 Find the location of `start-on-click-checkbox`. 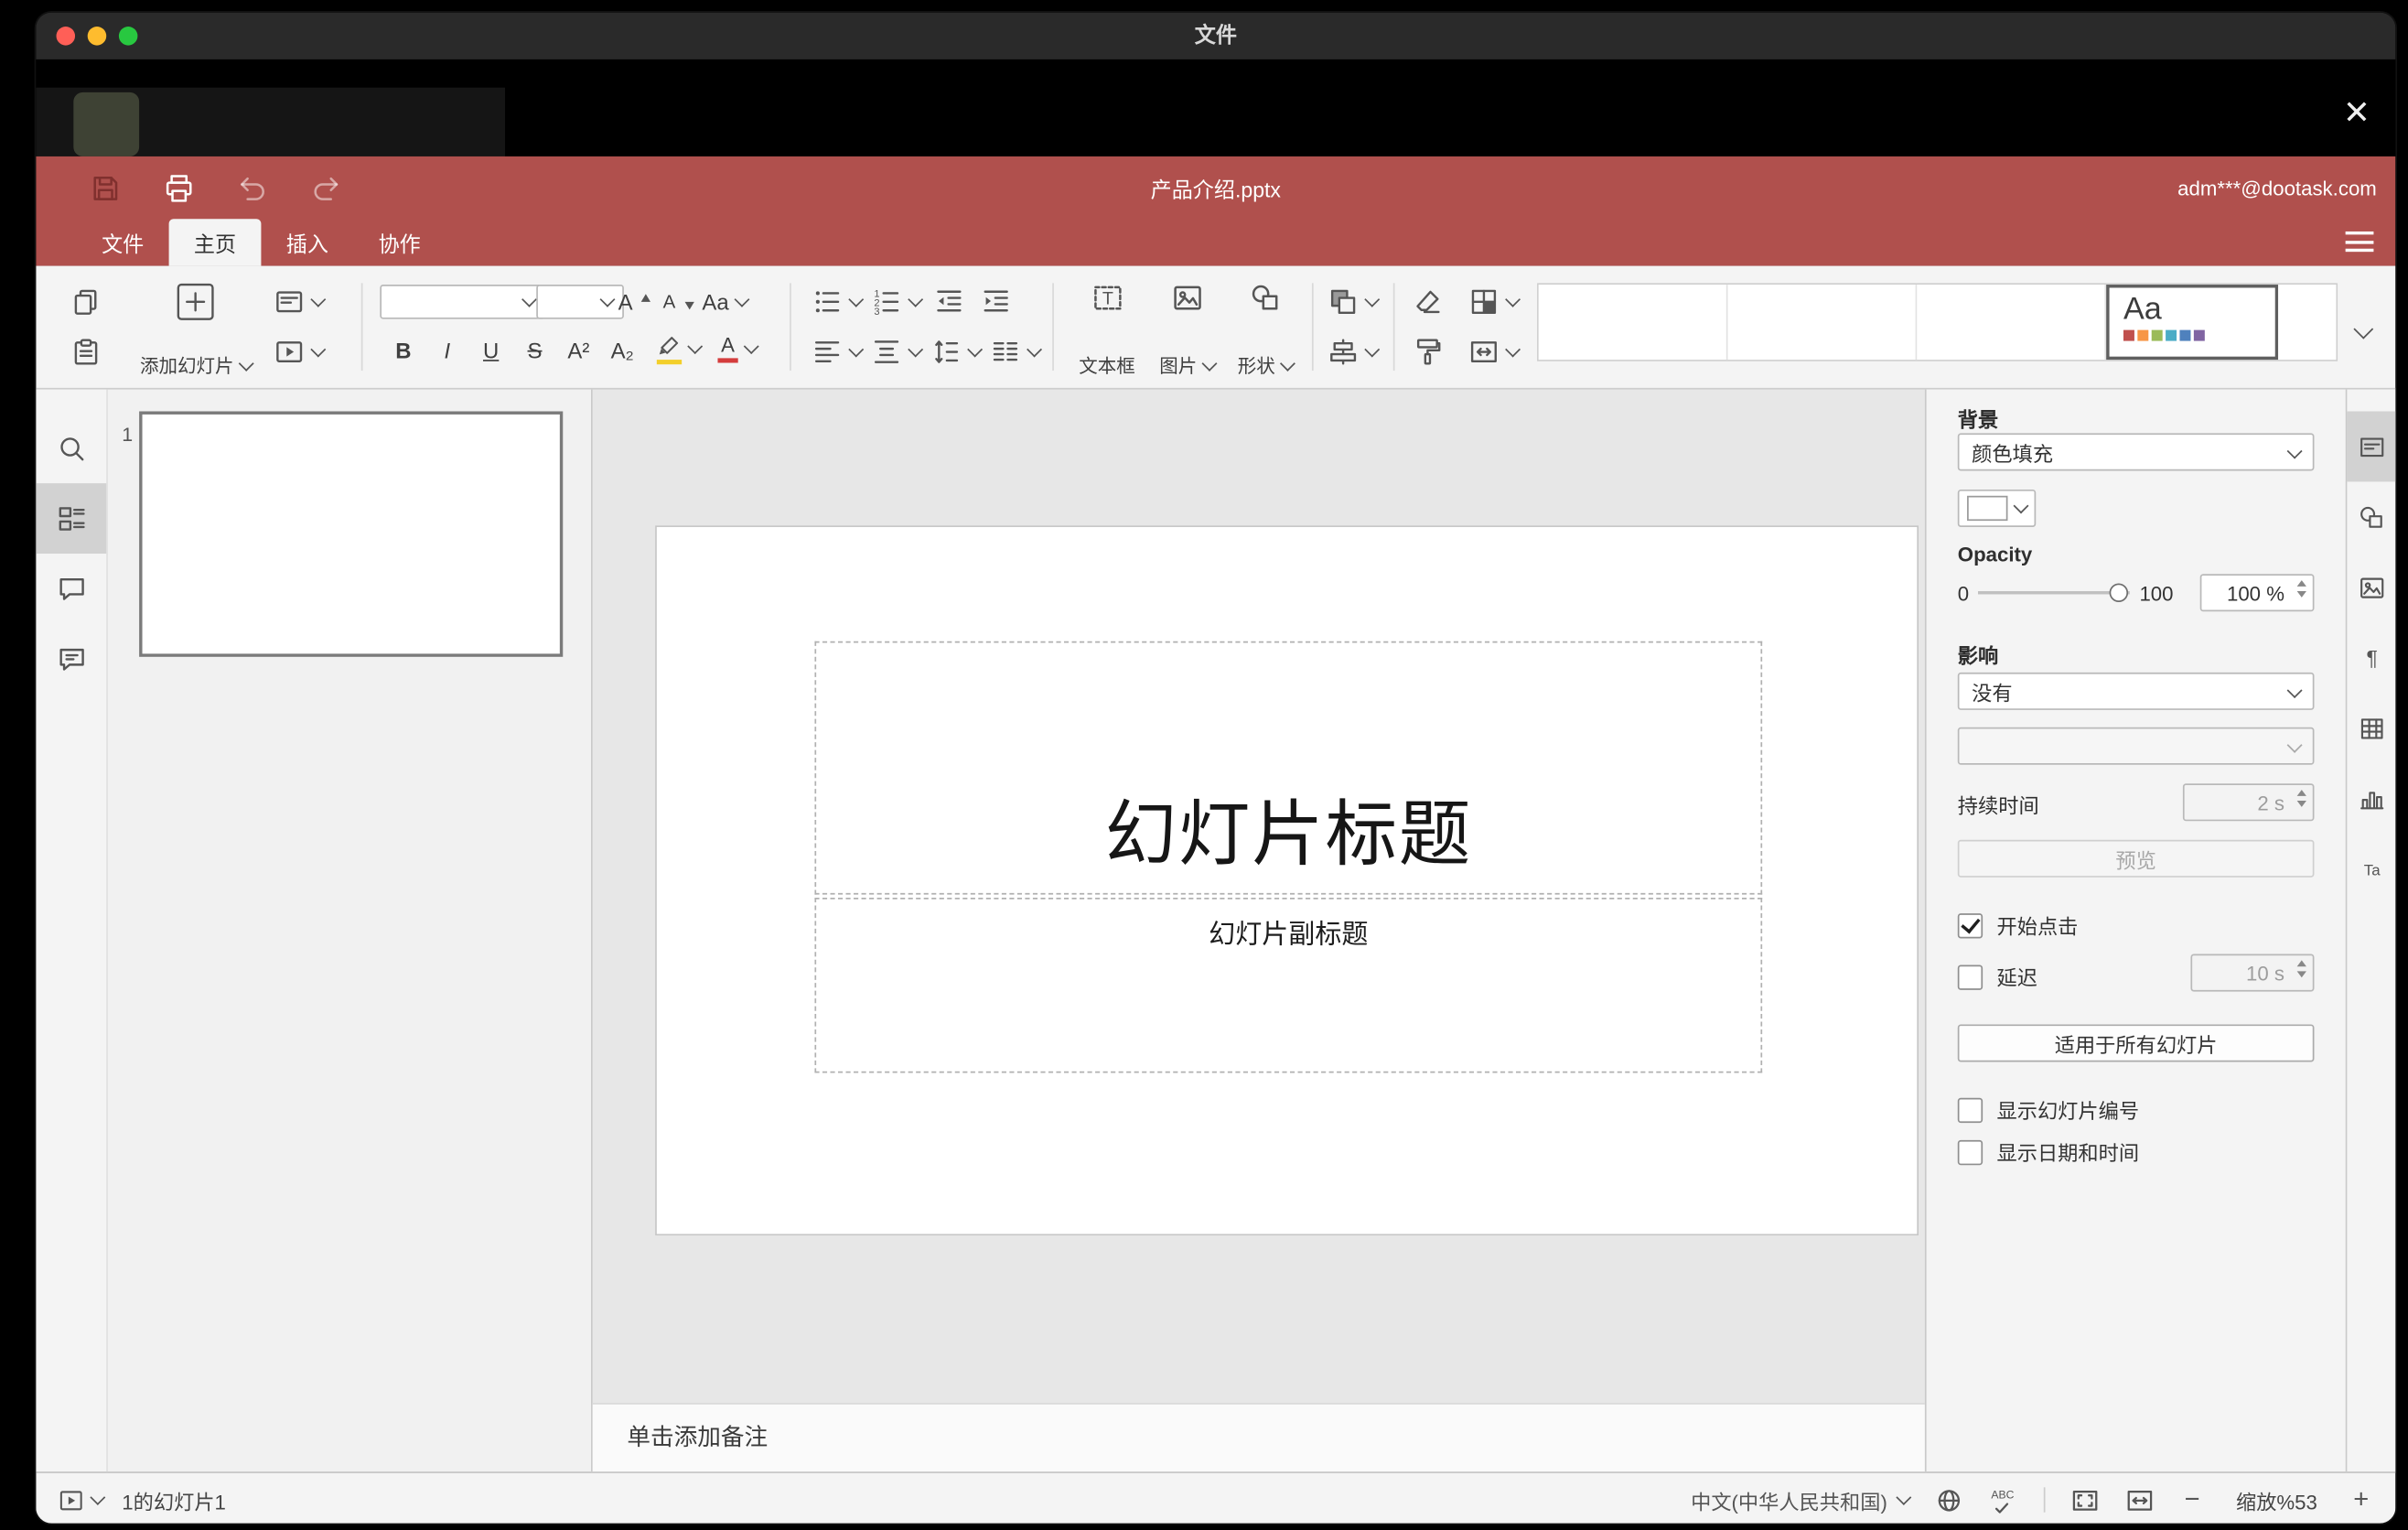

start-on-click-checkbox is located at coordinates (1970, 925).